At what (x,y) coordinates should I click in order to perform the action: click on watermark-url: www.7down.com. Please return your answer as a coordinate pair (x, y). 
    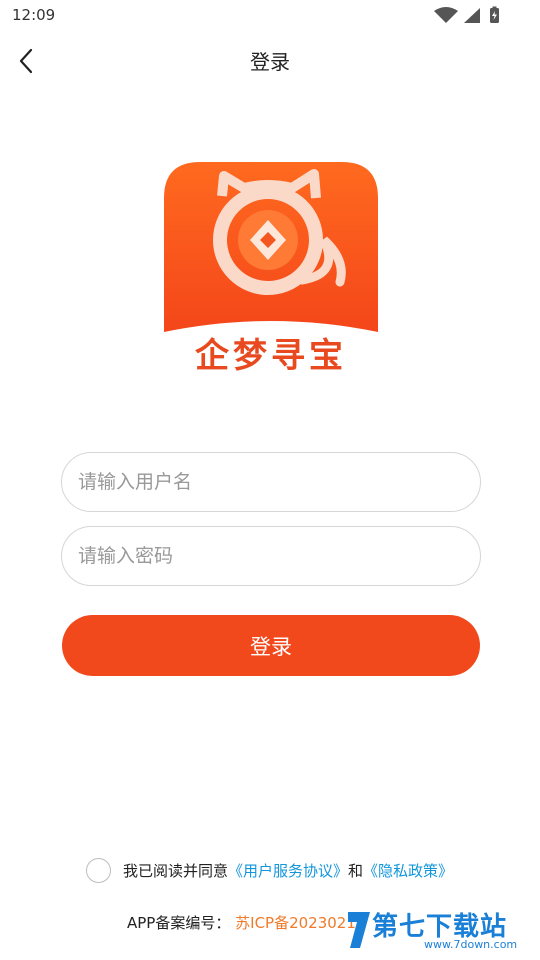
    Looking at the image, I should click on (471, 944).